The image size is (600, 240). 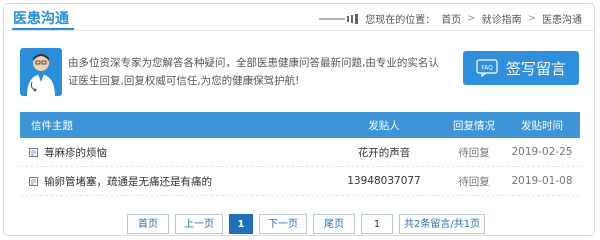 What do you see at coordinates (299, 17) in the screenshot?
I see `panel-header: 医患沟通 您现在的位置： 首页 > 就诊指南 > 医患沟通` at bounding box center [299, 17].